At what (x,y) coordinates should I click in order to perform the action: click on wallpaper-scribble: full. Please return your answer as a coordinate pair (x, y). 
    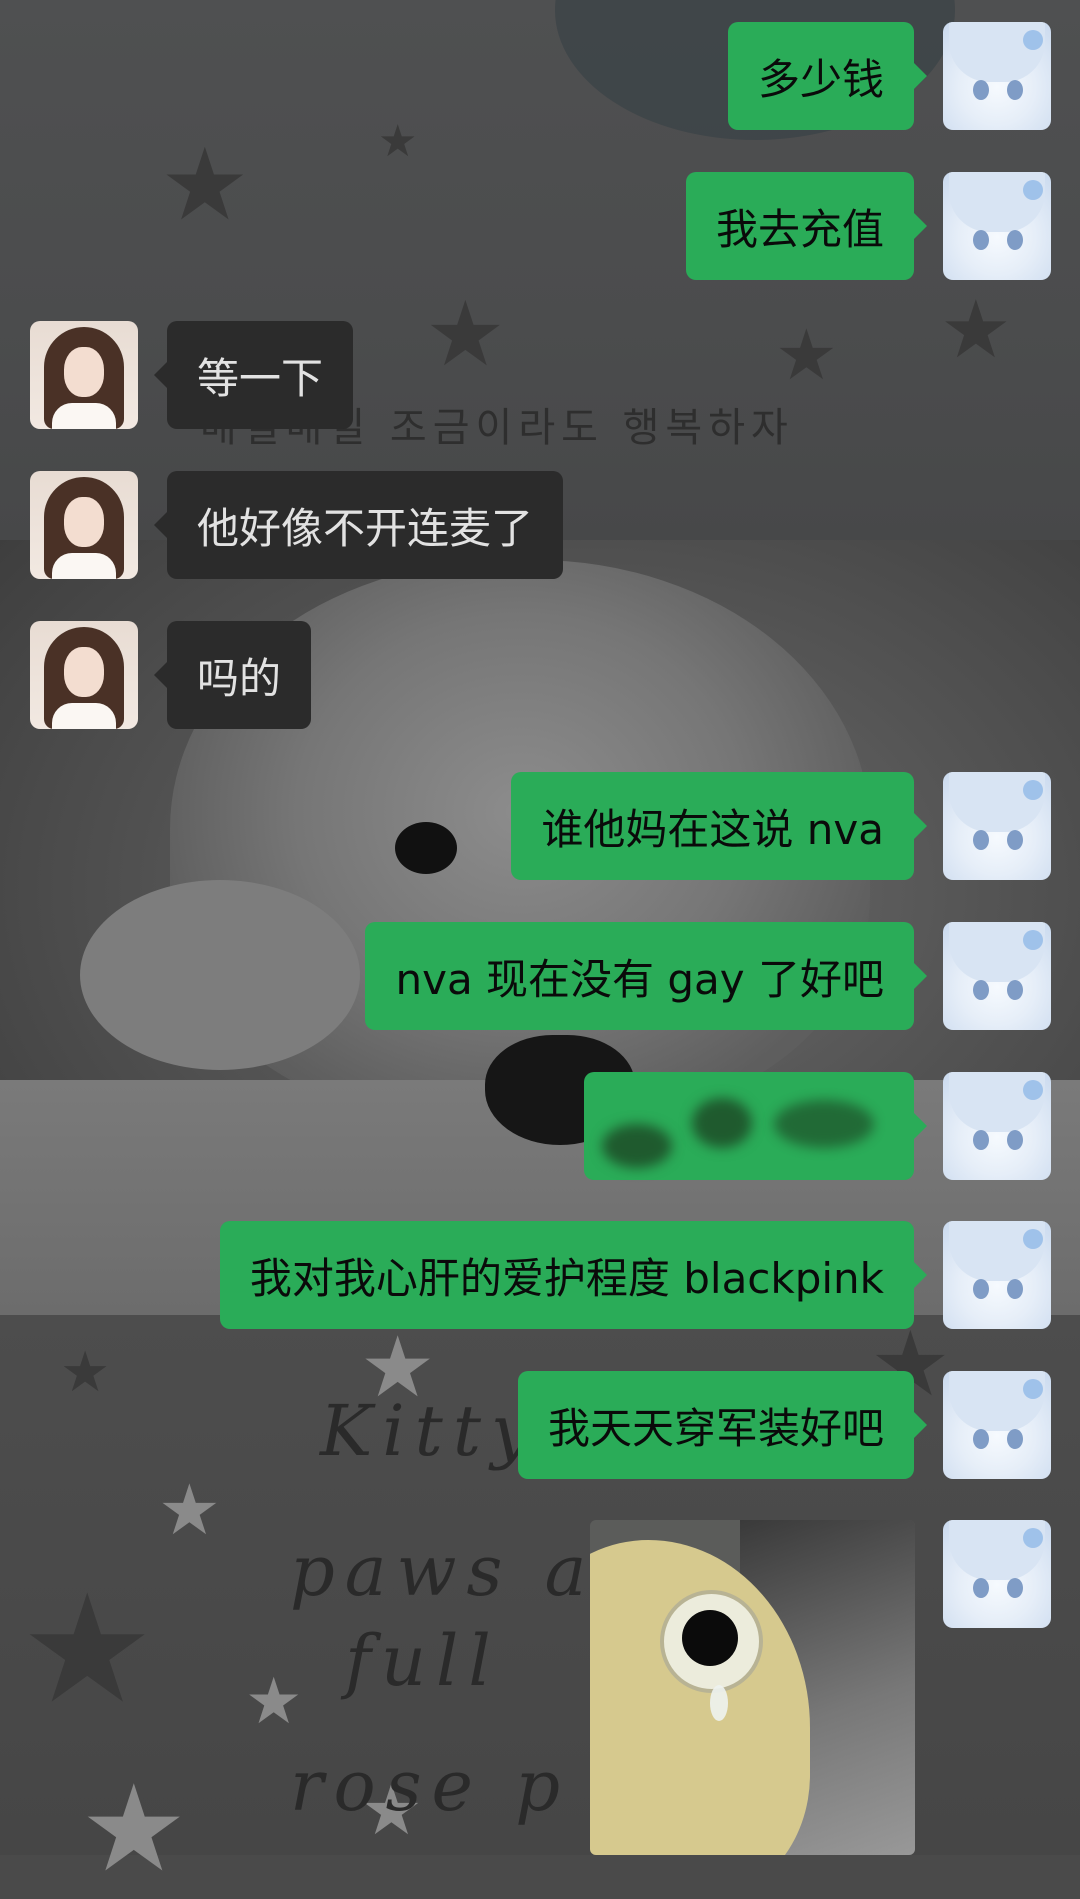
    Looking at the image, I should click on (423, 1661).